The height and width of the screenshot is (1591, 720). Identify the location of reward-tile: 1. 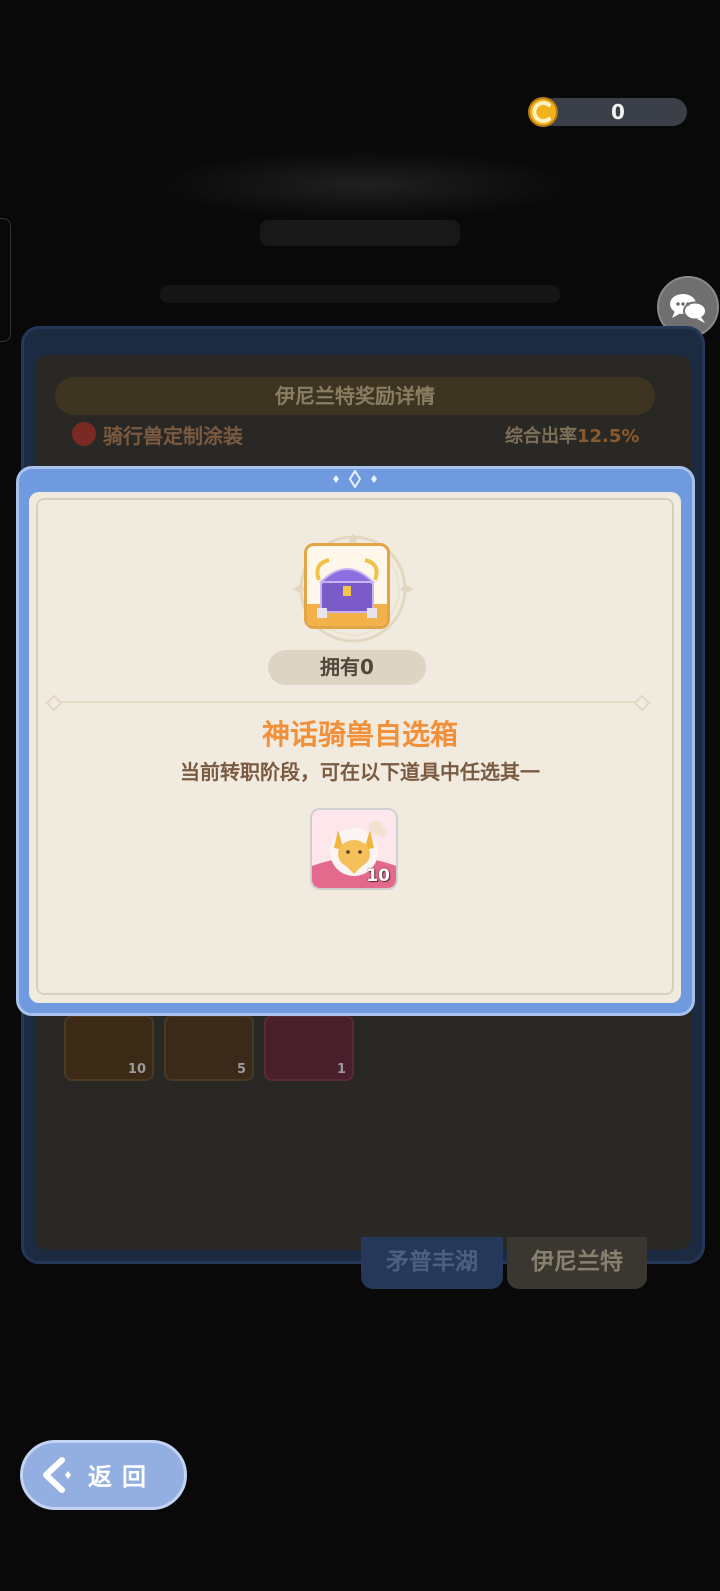
(309, 1048).